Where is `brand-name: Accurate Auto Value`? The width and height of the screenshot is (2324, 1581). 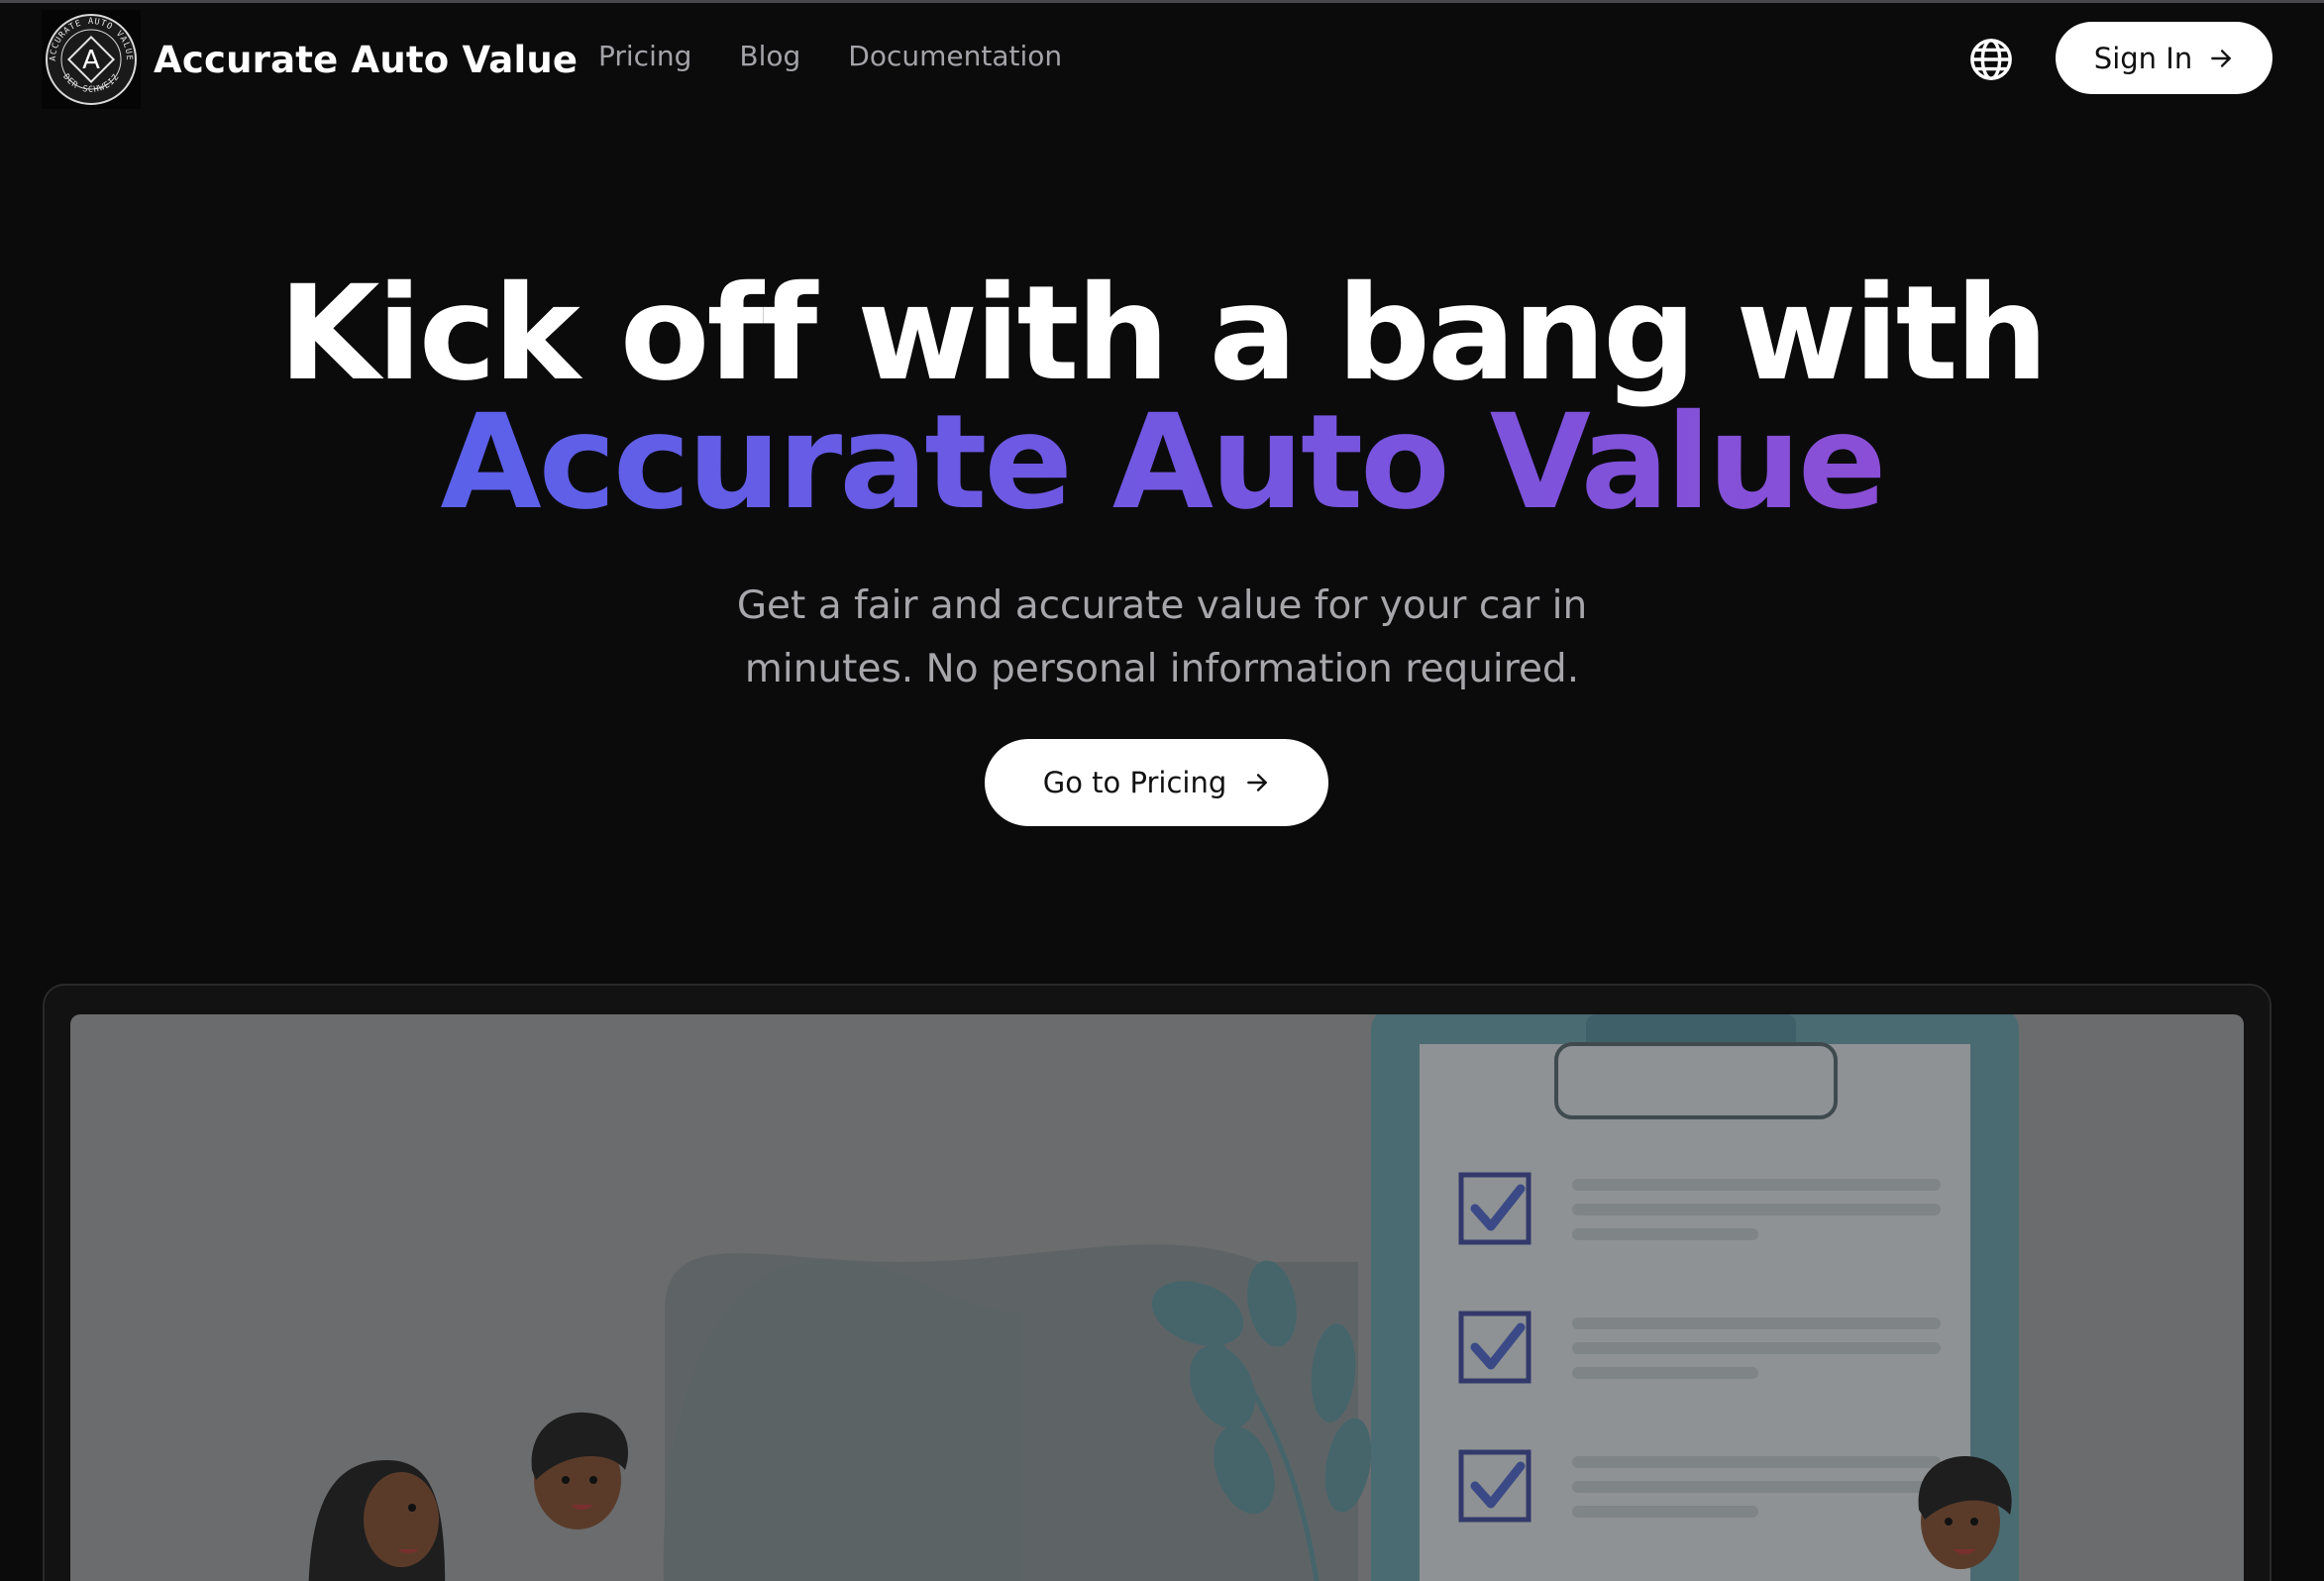
brand-name: Accurate Auto Value is located at coordinates (366, 60).